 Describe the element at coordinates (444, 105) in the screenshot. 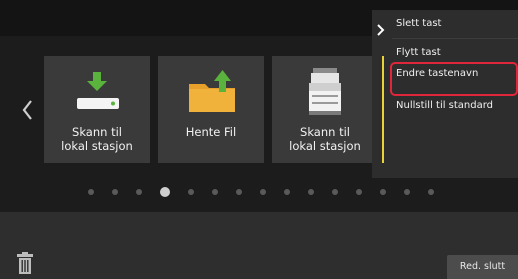

I see `menu-item-reset-to-default: Nullstill til standard` at that location.